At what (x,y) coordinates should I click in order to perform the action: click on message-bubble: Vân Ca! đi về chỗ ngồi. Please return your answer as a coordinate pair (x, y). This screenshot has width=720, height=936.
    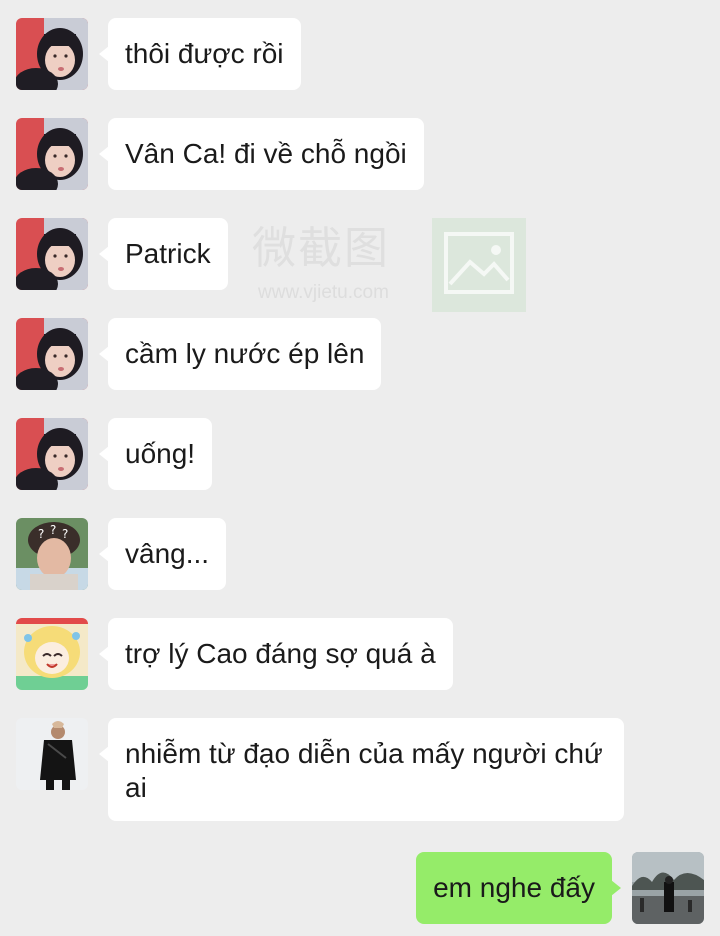
    Looking at the image, I should click on (261, 154).